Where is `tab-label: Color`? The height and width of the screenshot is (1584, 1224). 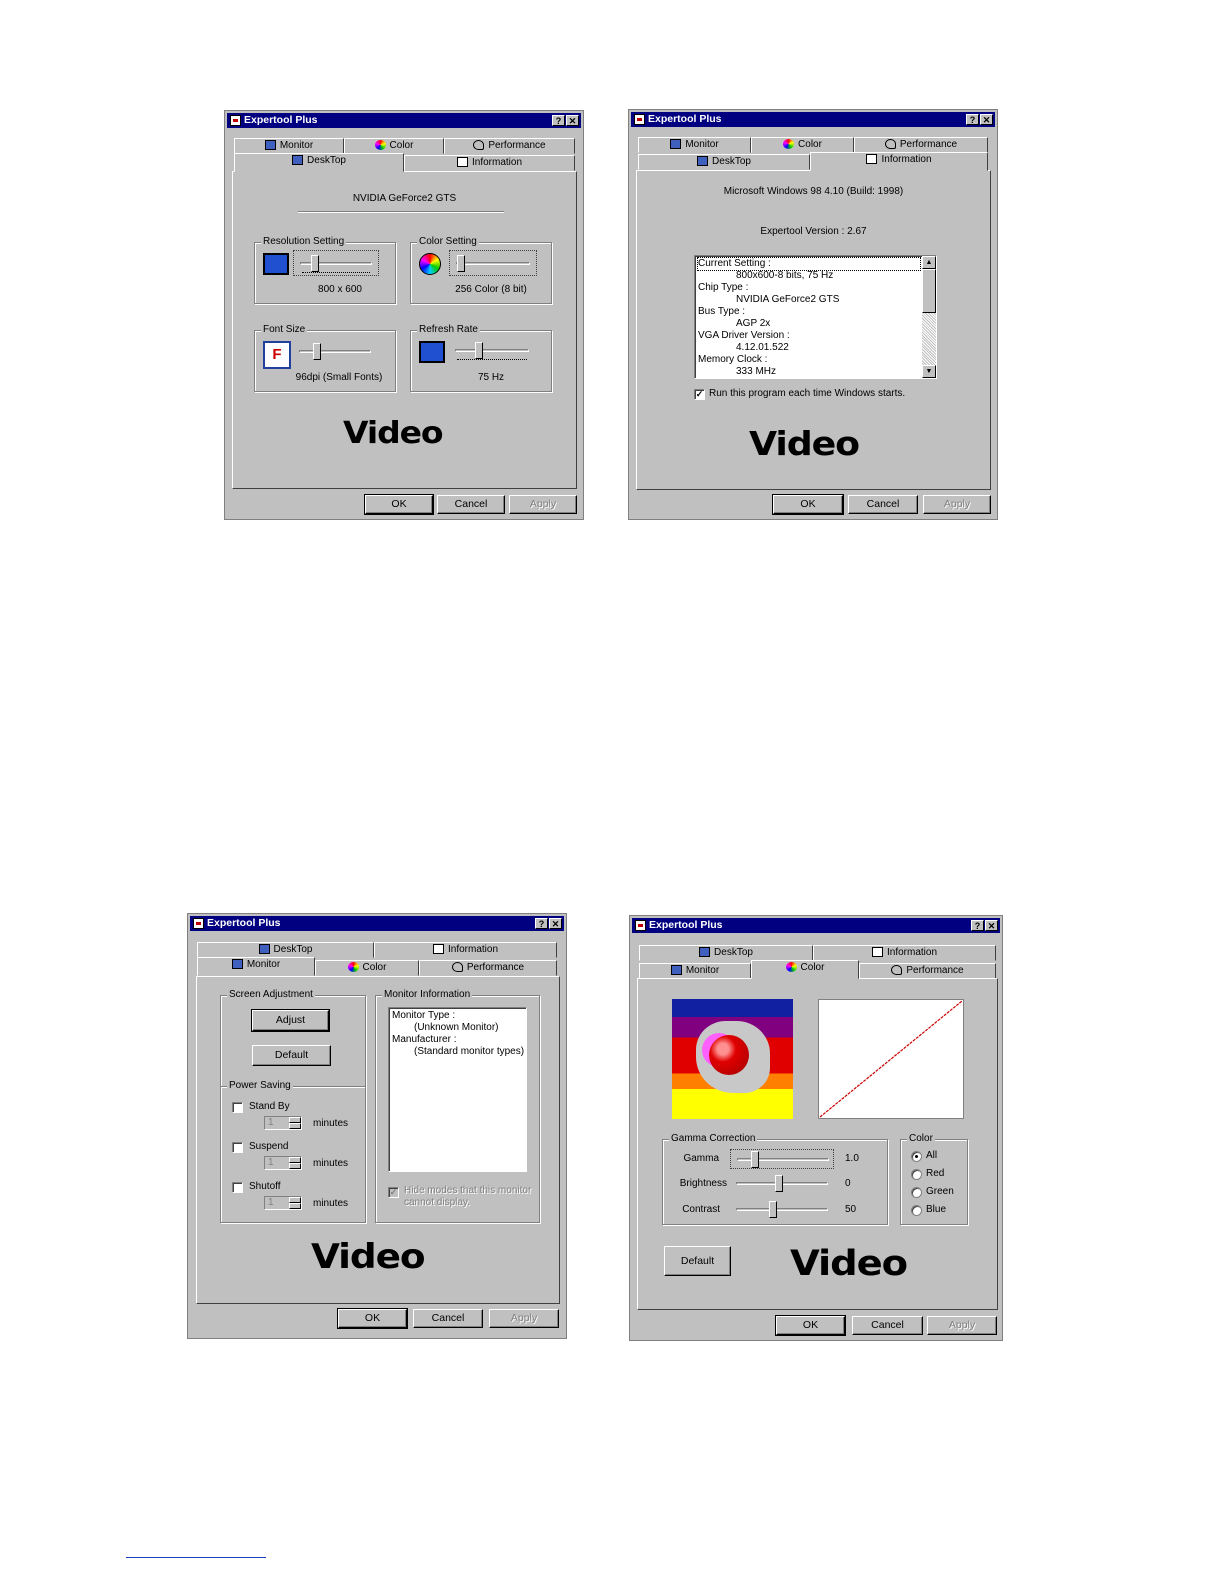 tab-label: Color is located at coordinates (810, 144).